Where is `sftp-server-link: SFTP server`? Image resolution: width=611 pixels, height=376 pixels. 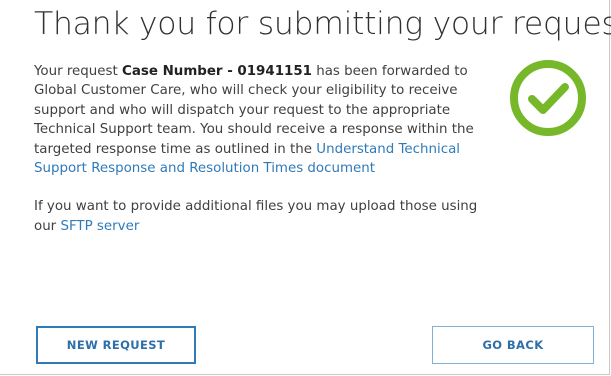
sftp-server-link: SFTP server is located at coordinates (99, 226).